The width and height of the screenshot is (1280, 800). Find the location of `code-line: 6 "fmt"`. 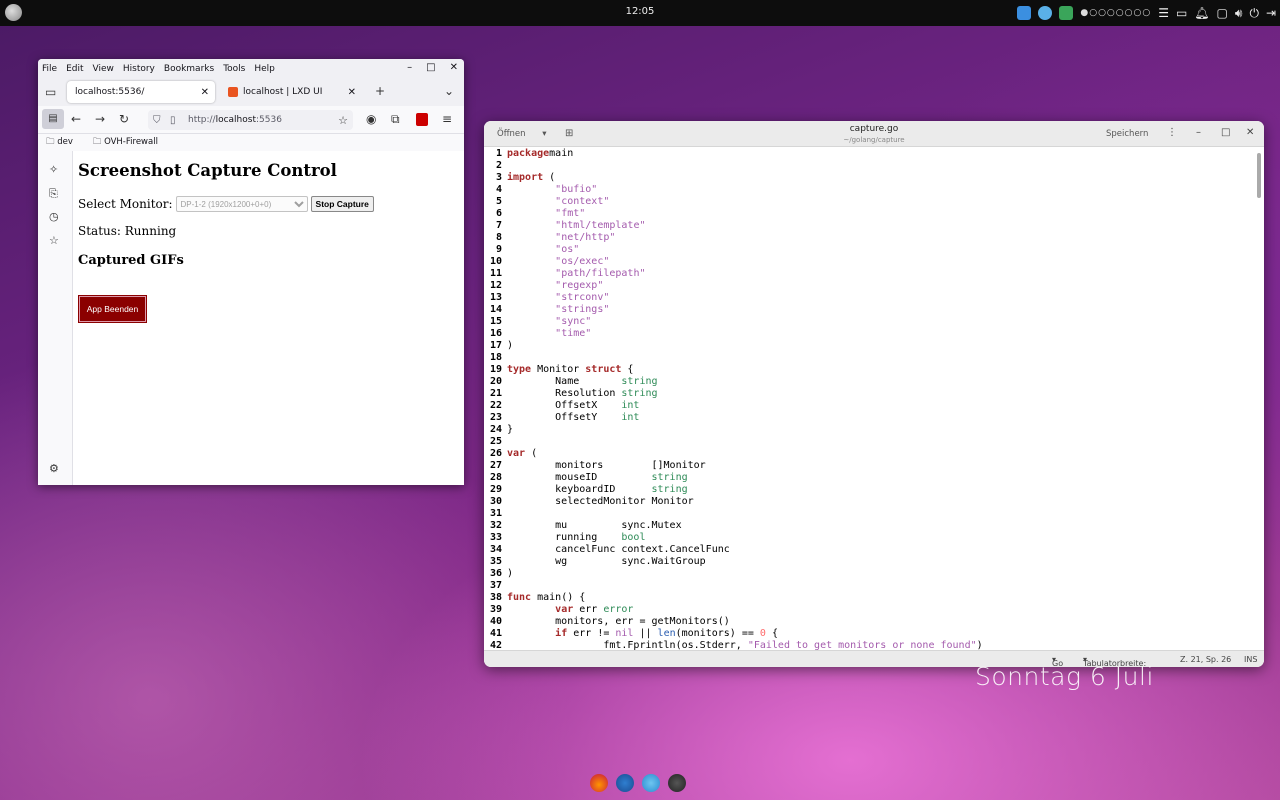

code-line: 6 "fmt" is located at coordinates (869, 214).